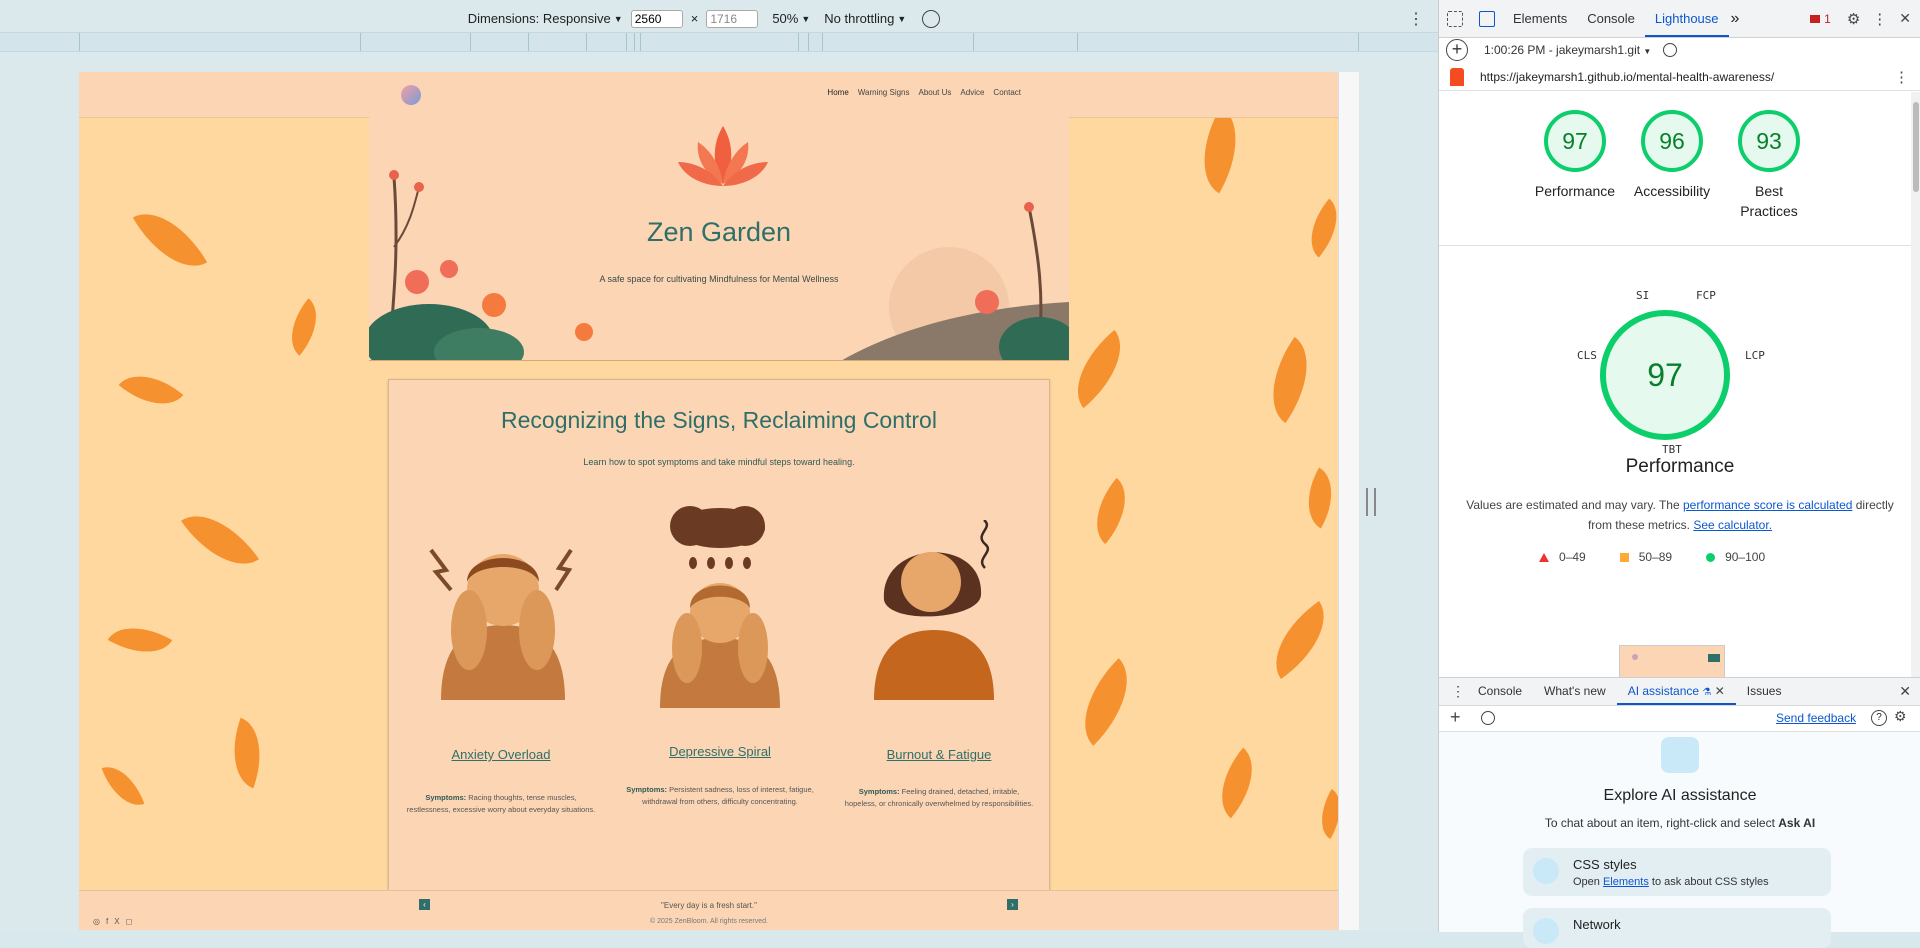 This screenshot has height=948, width=1920. I want to click on dimensions-dropdown: Dimensions: Responsive ▼, so click(545, 18).